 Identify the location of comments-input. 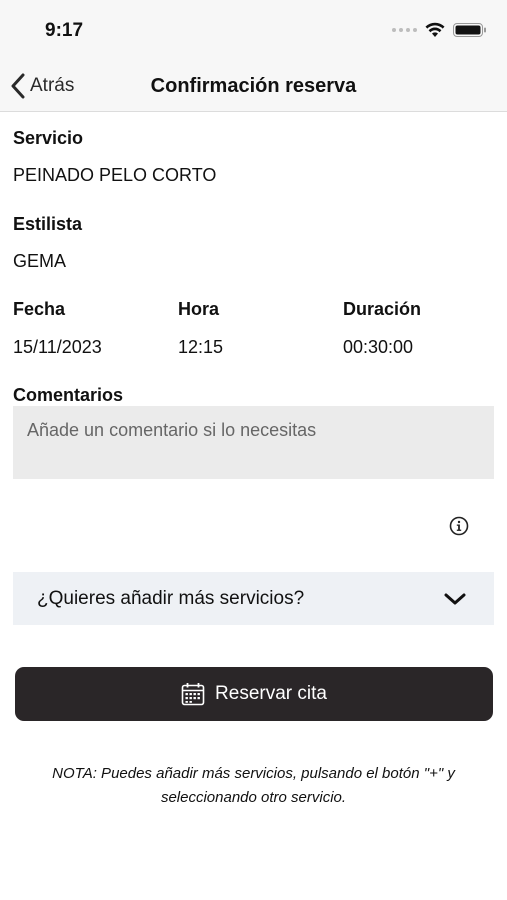
(253, 442).